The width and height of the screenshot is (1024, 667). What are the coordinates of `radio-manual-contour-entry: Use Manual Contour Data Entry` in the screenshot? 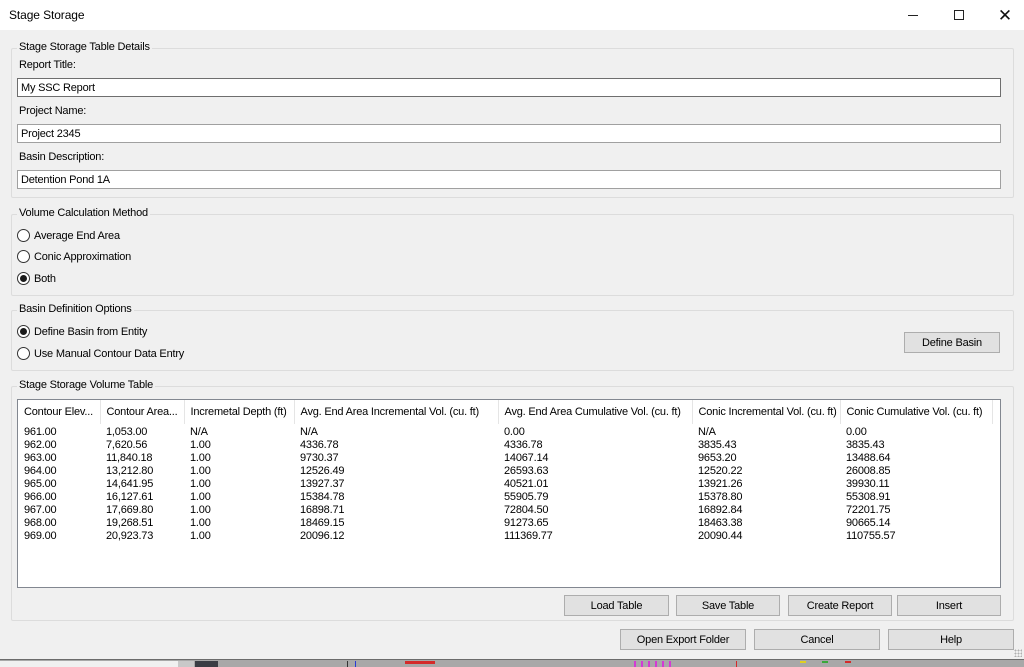 It's located at (100, 353).